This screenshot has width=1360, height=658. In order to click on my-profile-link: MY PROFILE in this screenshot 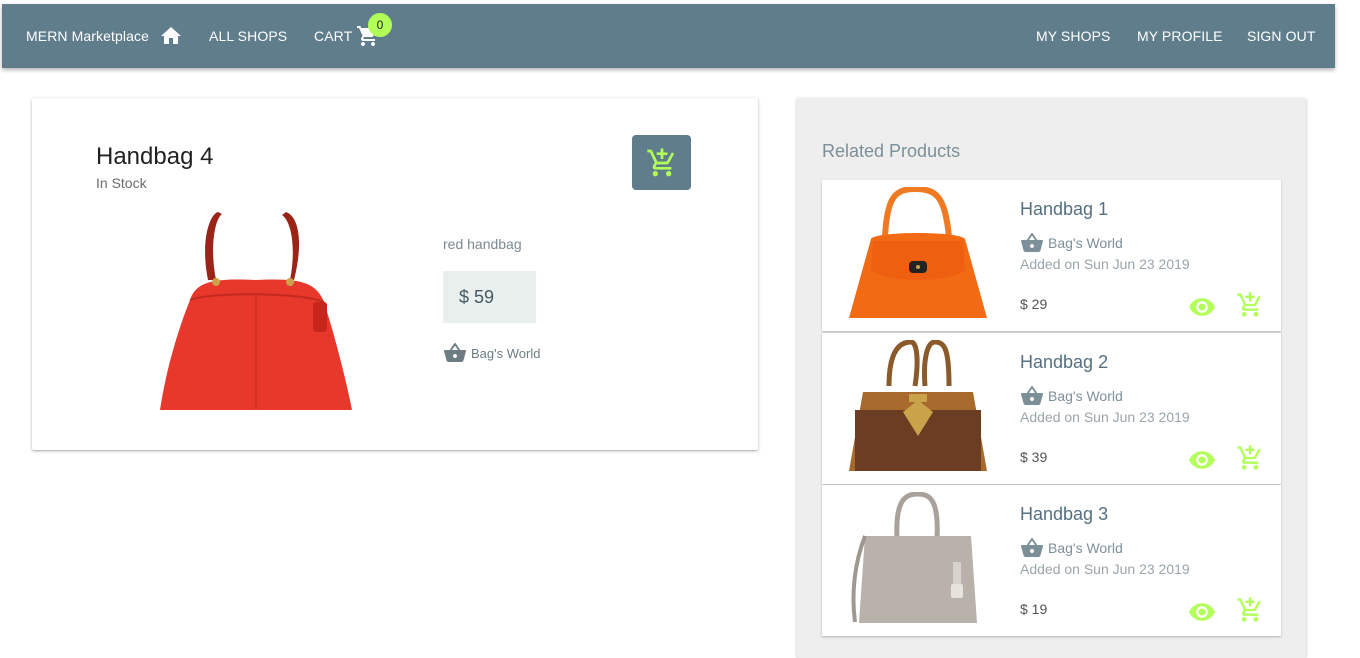, I will do `click(1180, 36)`.